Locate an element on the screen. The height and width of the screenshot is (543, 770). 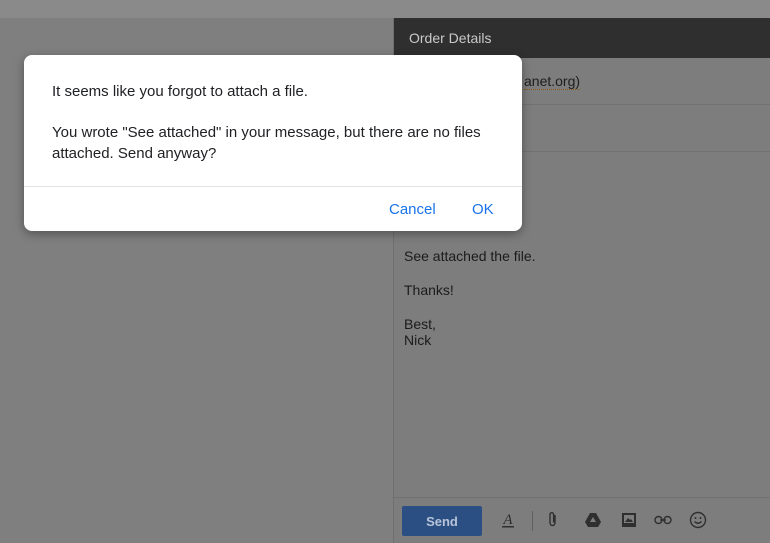
svg-text: A is located at coordinates (507, 520).